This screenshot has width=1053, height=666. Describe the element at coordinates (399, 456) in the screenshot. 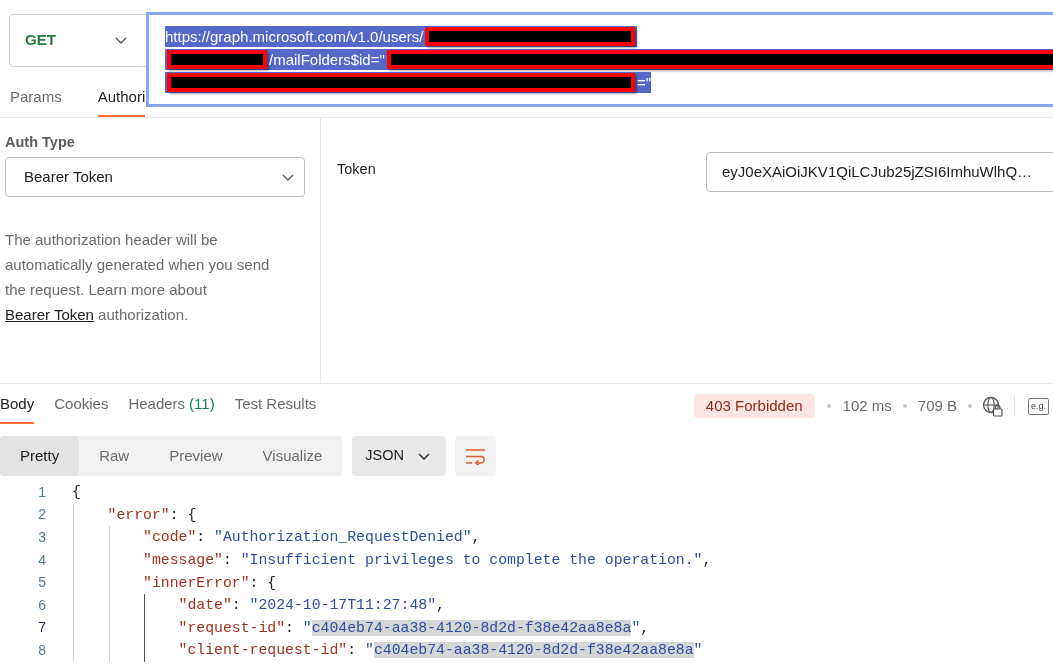

I see `format-dropdown: JSON` at that location.